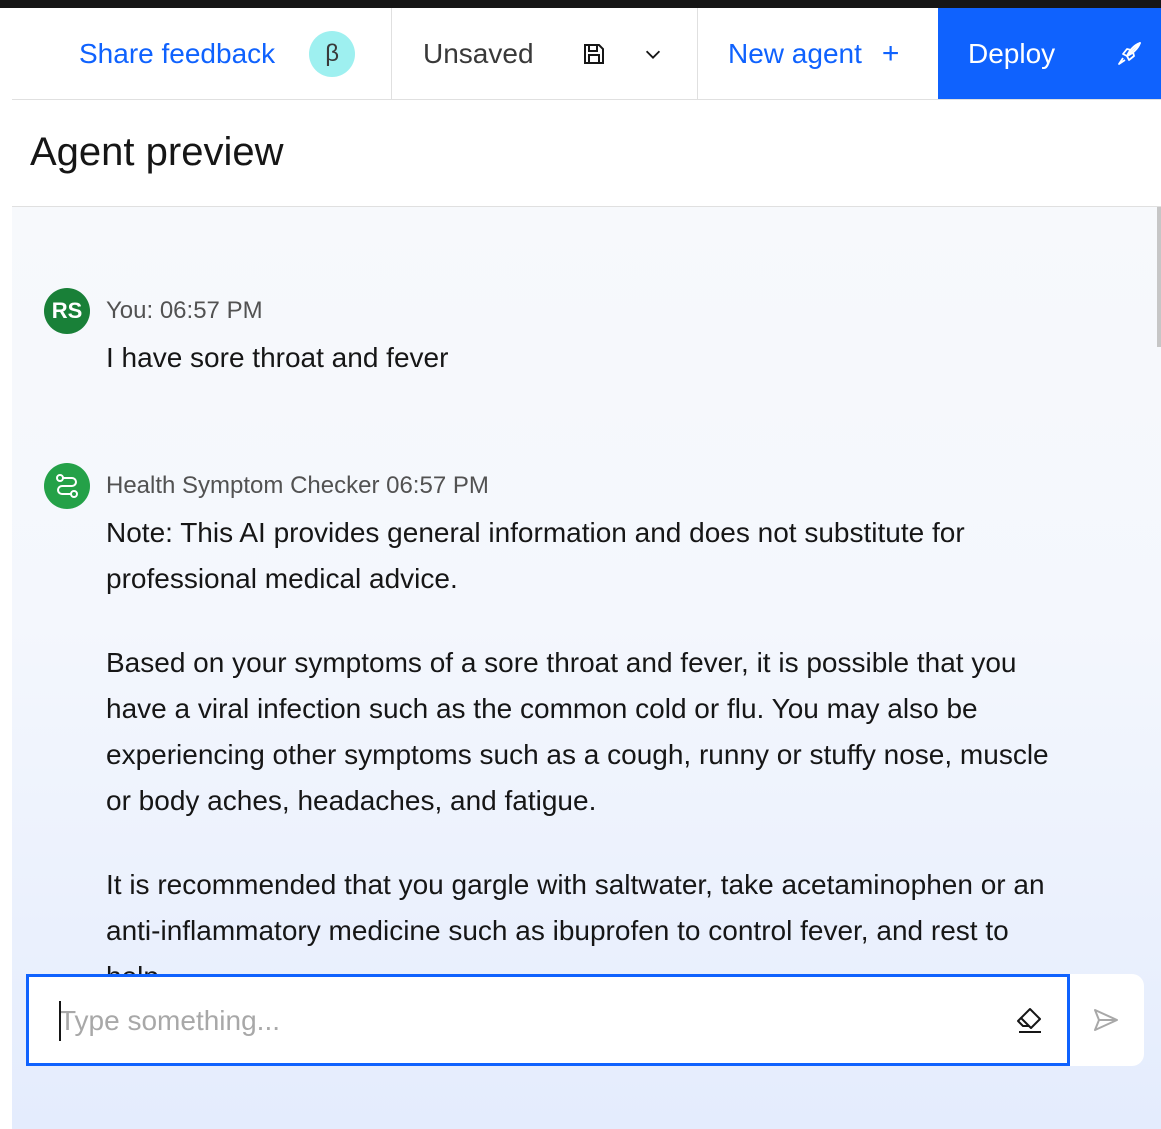 The width and height of the screenshot is (1161, 1129). Describe the element at coordinates (509, 1021) in the screenshot. I see `message-input` at that location.